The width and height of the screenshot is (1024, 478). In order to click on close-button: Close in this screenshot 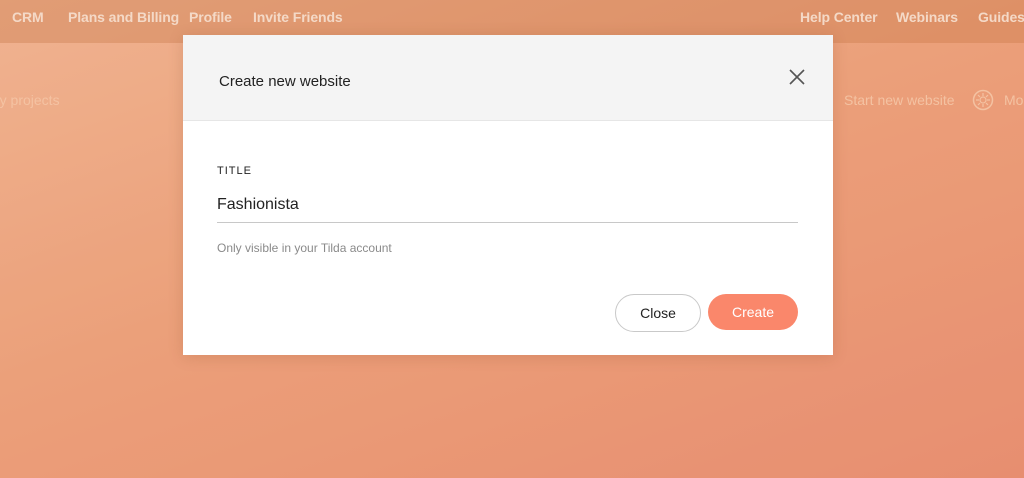, I will do `click(658, 313)`.